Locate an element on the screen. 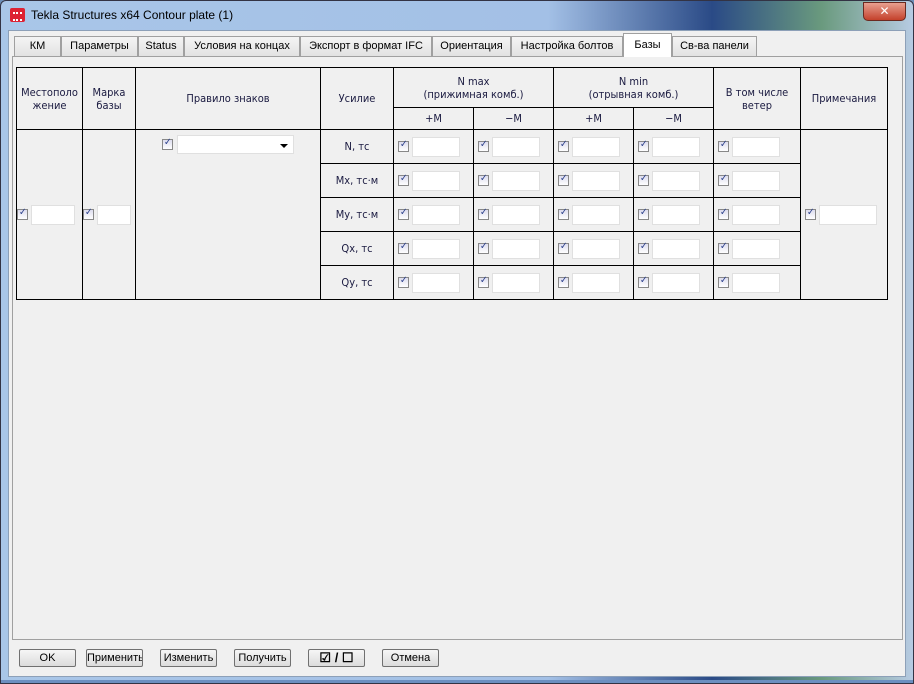  tab-panel-properties: Св-ва панели is located at coordinates (714, 46).